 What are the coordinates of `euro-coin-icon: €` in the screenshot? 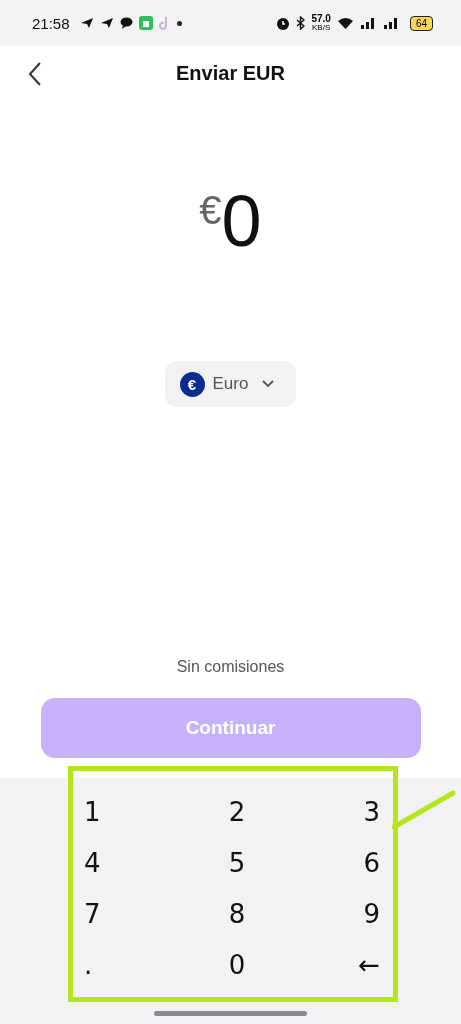 It's located at (192, 384).